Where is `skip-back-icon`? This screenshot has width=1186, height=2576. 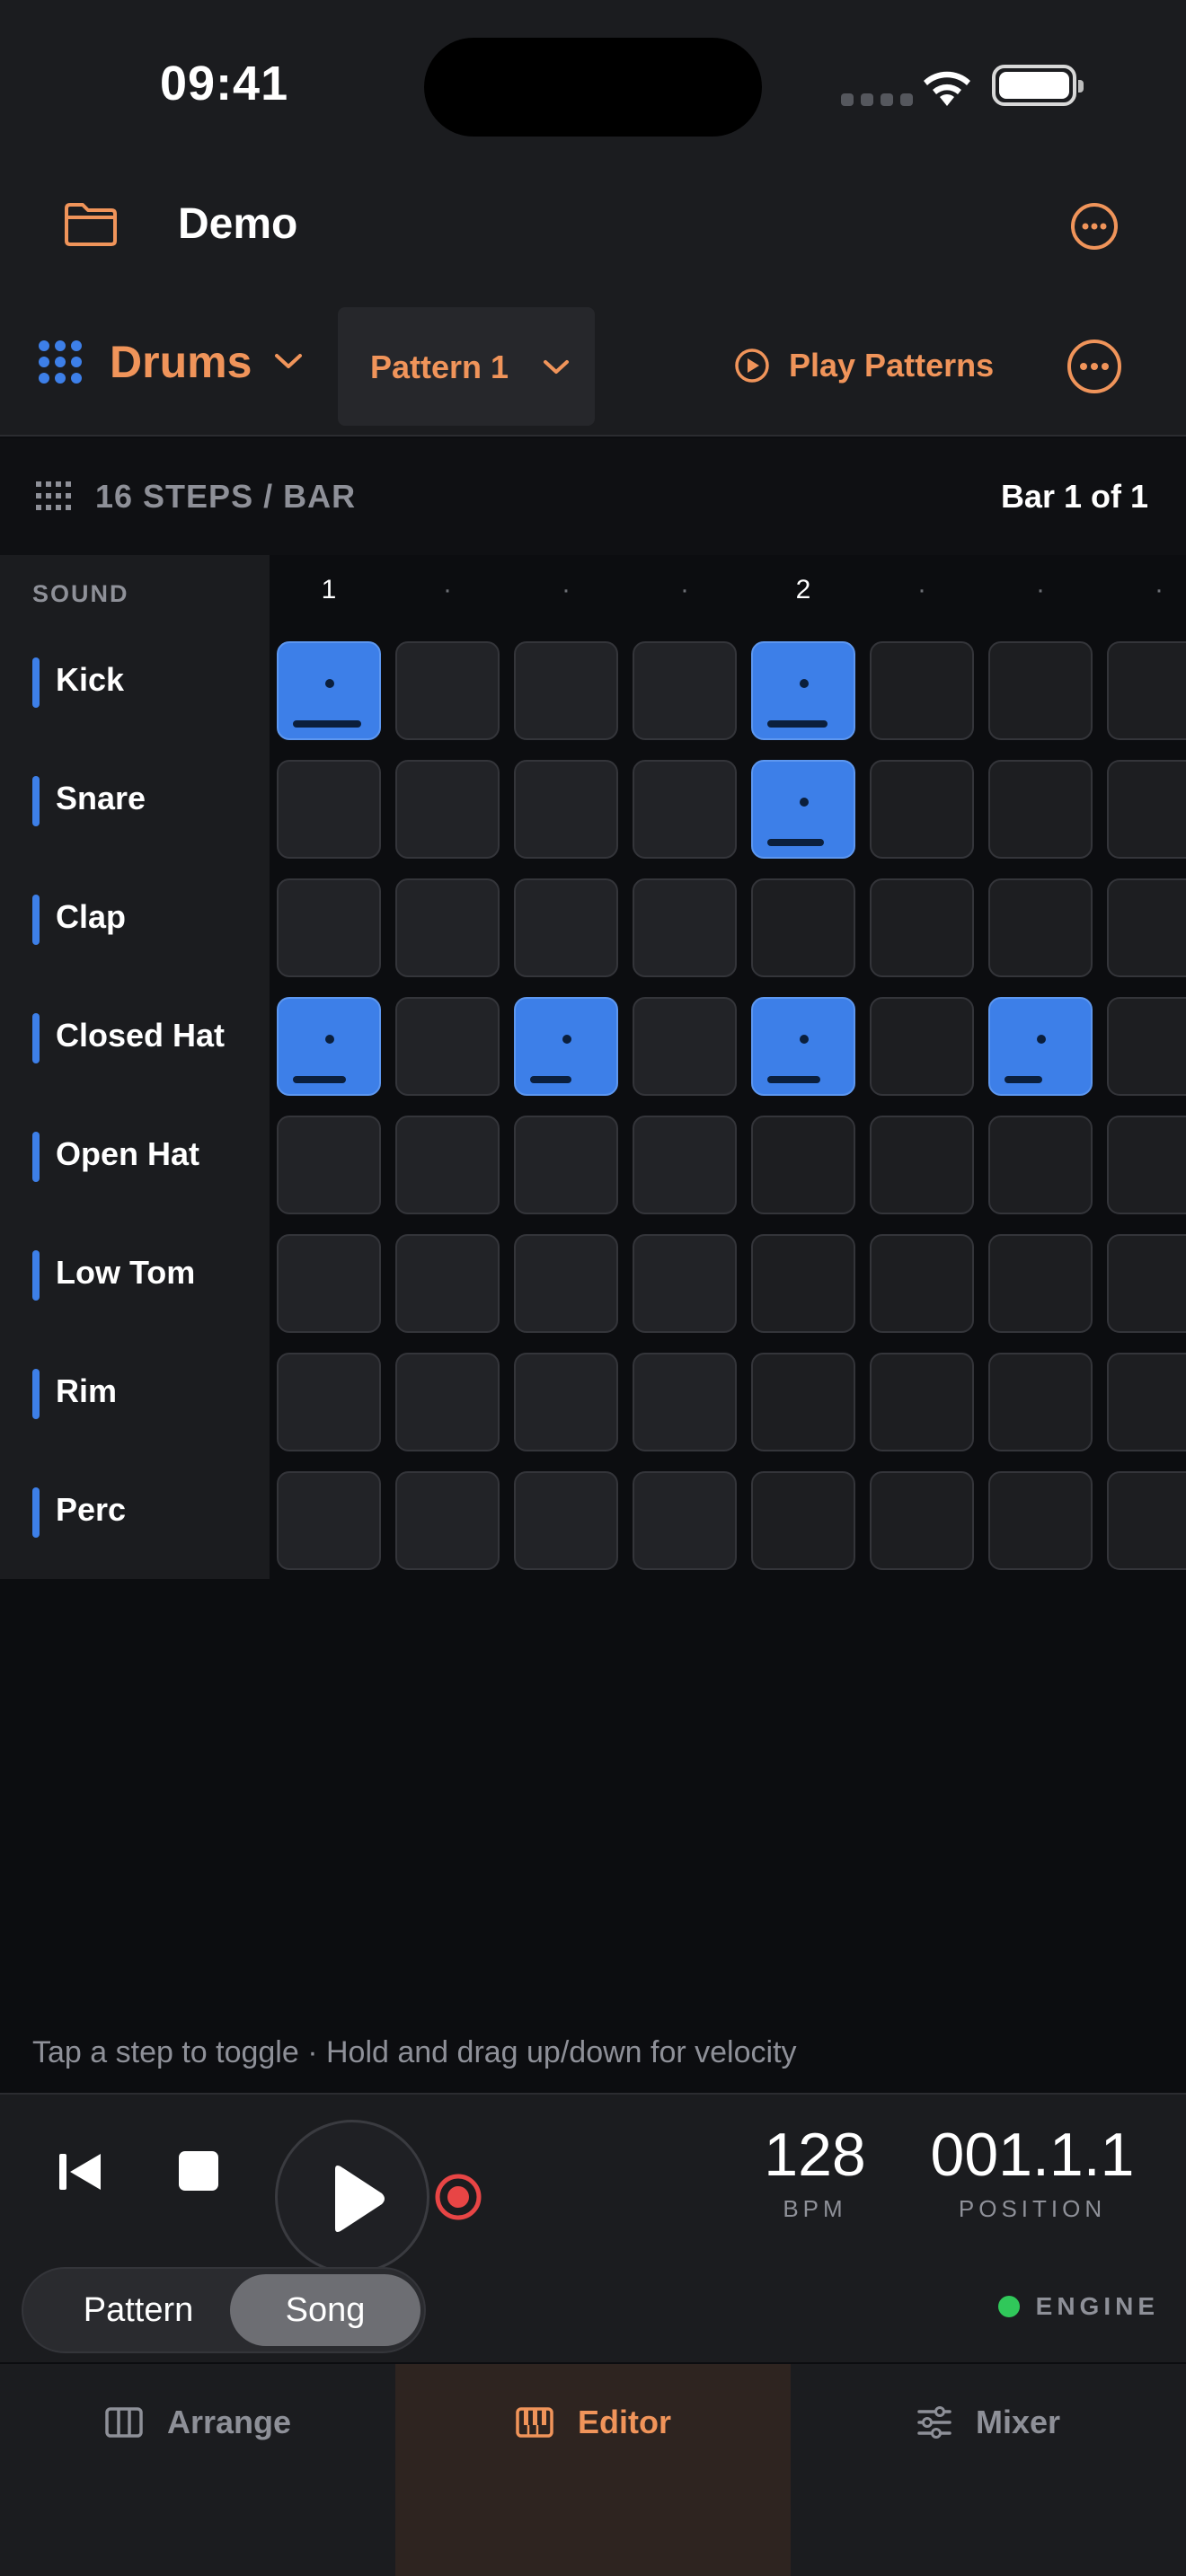
skip-back-icon is located at coordinates (81, 2172).